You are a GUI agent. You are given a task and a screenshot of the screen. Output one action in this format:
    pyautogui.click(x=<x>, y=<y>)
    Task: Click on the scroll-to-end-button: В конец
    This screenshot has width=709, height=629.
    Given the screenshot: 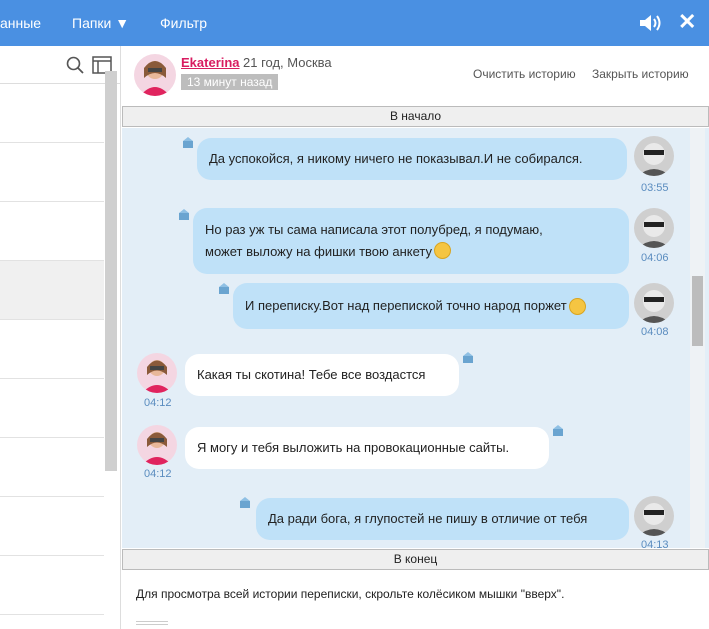 What is the action you would take?
    pyautogui.click(x=415, y=559)
    